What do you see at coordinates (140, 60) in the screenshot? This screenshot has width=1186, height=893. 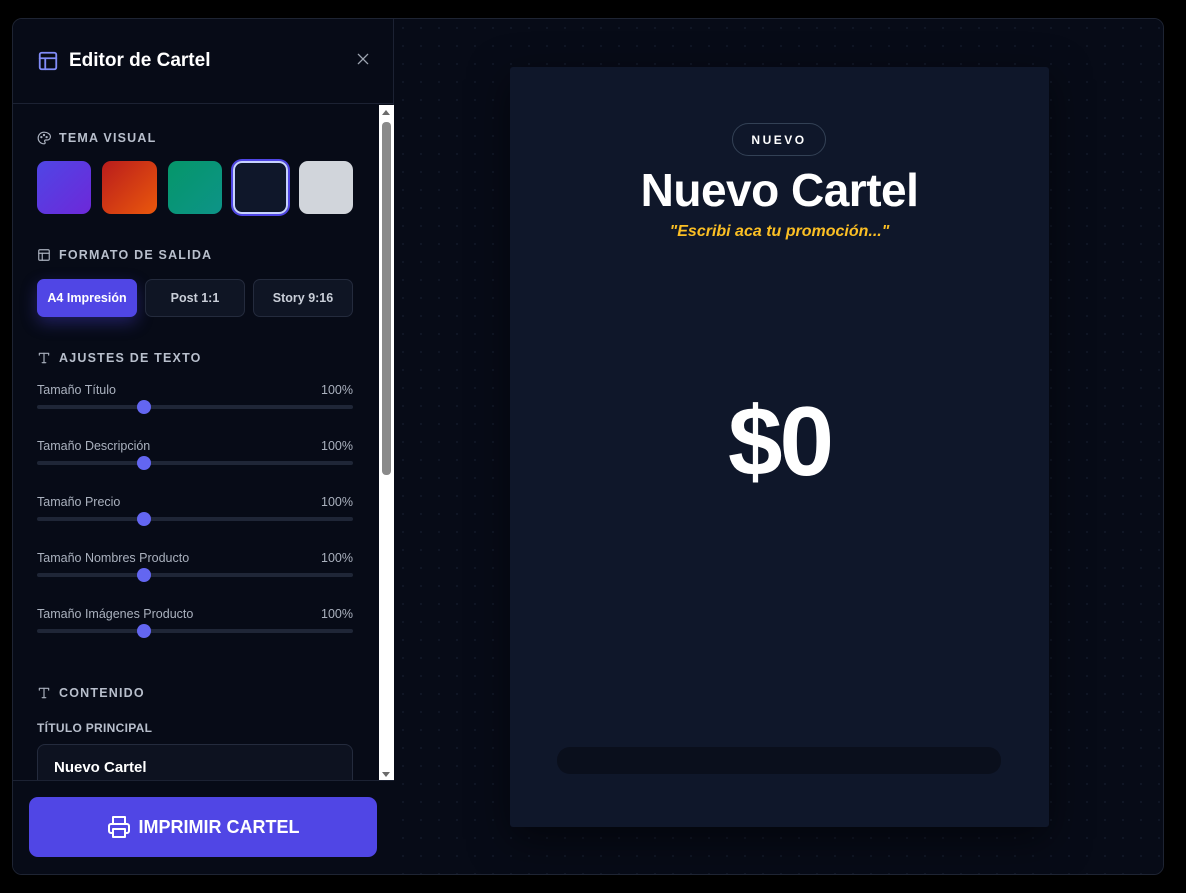 I see `sidebar-title: Editor de Cartel` at bounding box center [140, 60].